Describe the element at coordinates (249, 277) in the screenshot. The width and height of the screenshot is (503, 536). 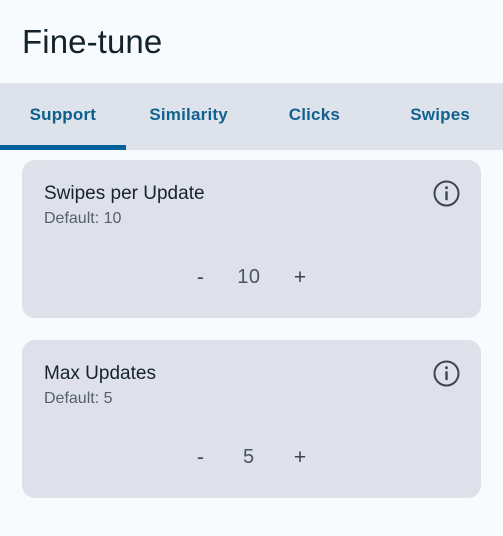
I see `stepper-value: 10` at that location.